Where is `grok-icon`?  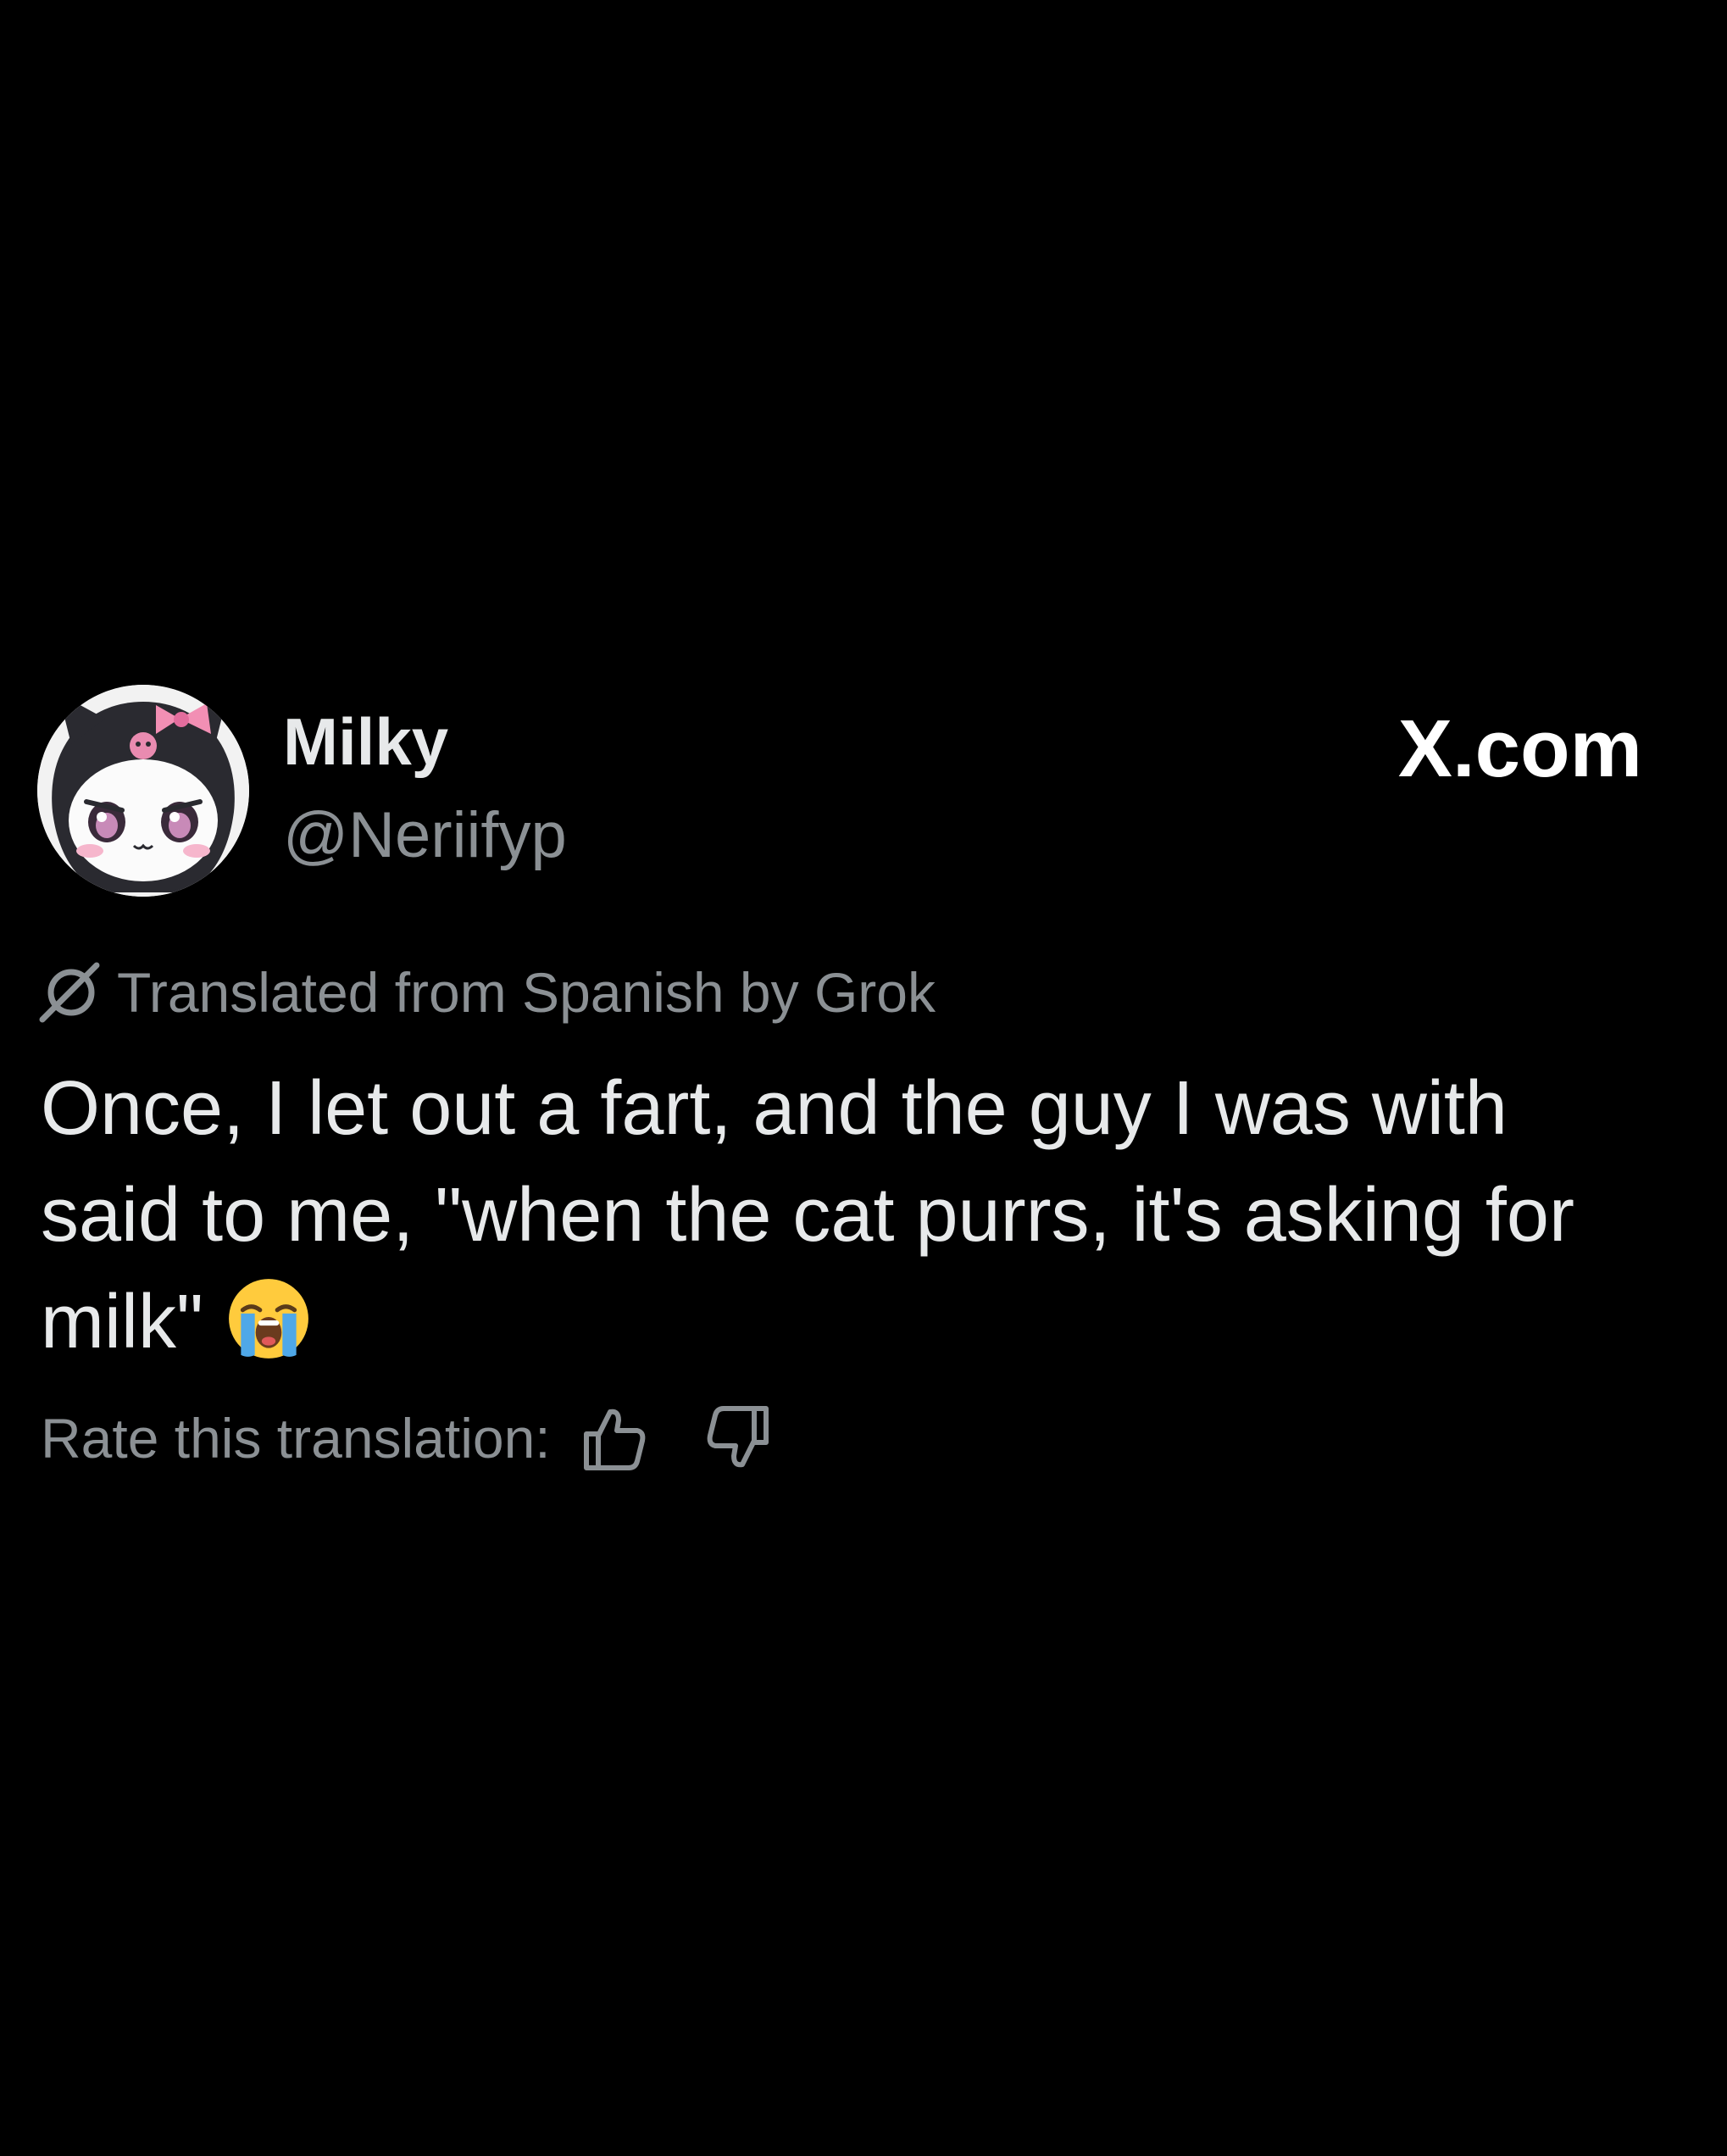
grok-icon is located at coordinates (69, 992).